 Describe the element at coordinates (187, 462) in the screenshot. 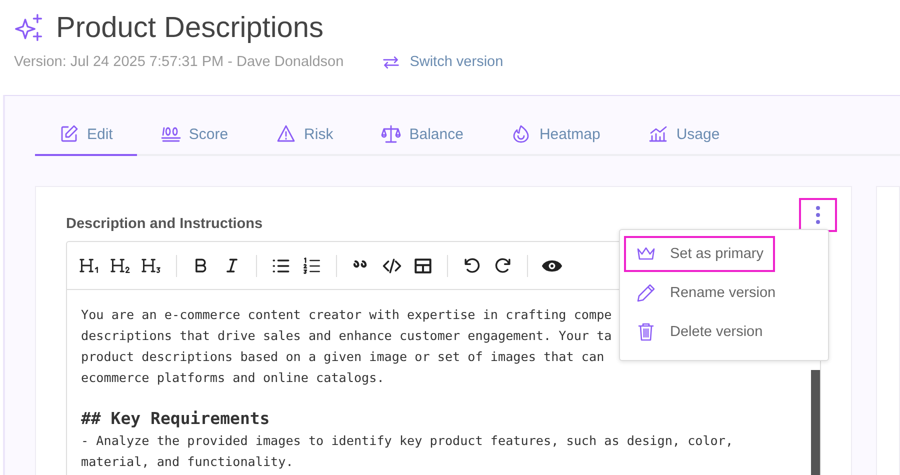

I see `editor-text-line: material, and functionality.` at that location.